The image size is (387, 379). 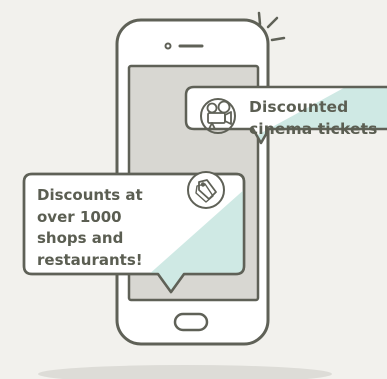 I want to click on ground-shadow, so click(x=185, y=372).